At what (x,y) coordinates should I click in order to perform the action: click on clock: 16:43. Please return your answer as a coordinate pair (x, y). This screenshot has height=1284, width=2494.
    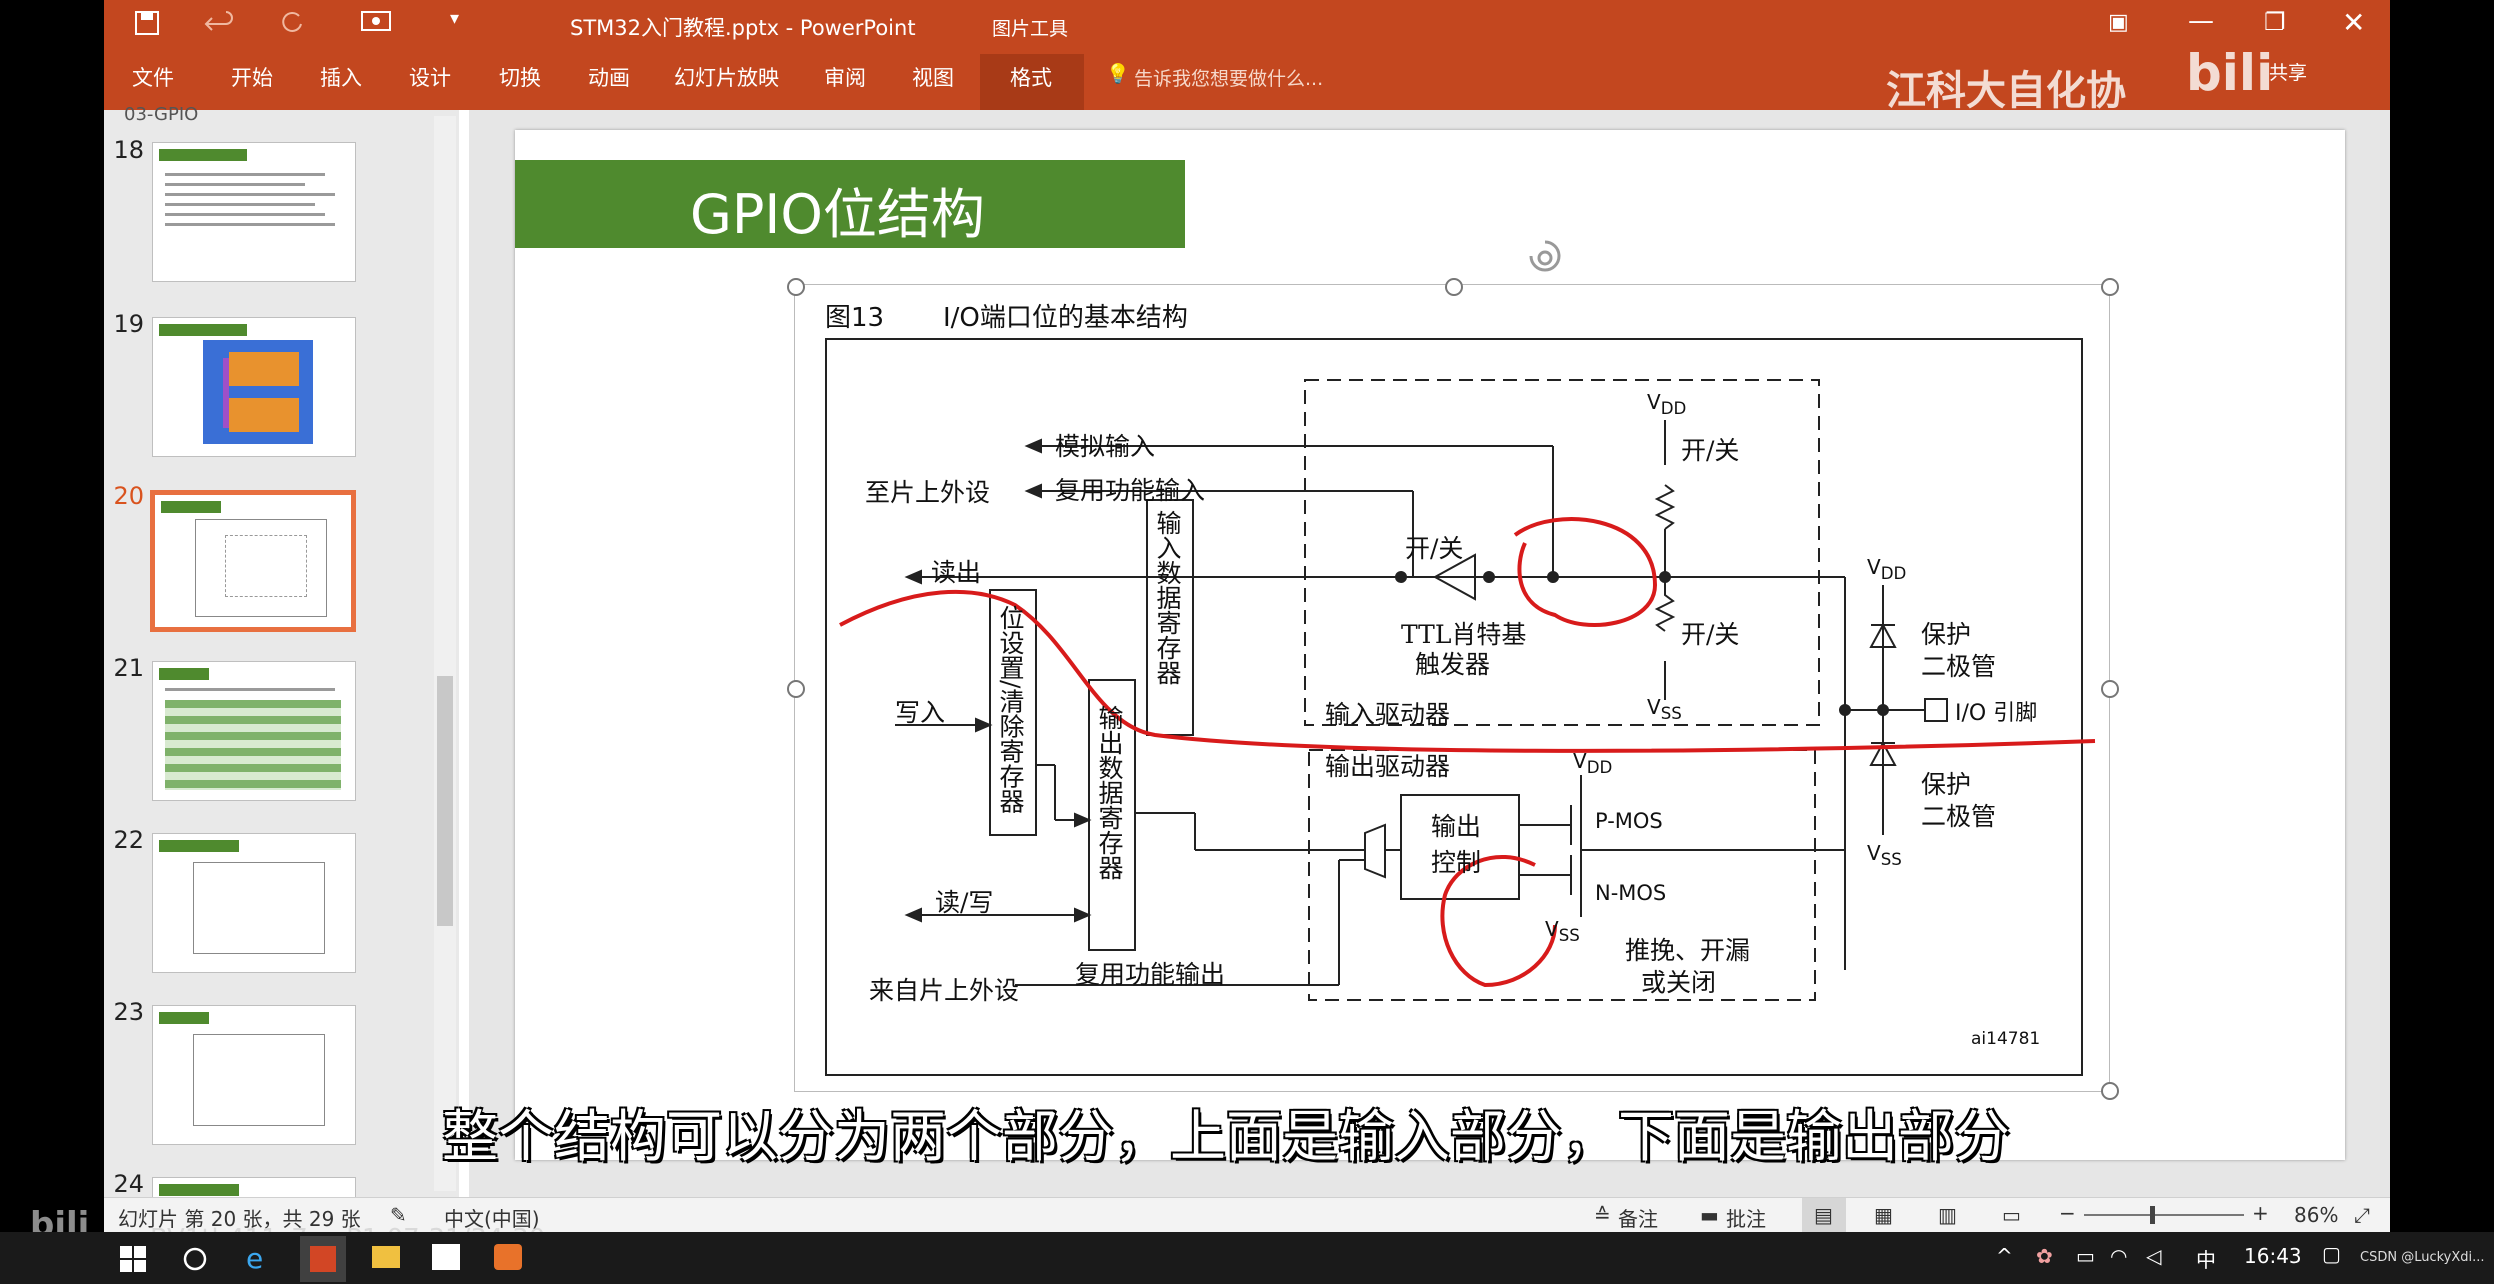
    Looking at the image, I should click on (2273, 1256).